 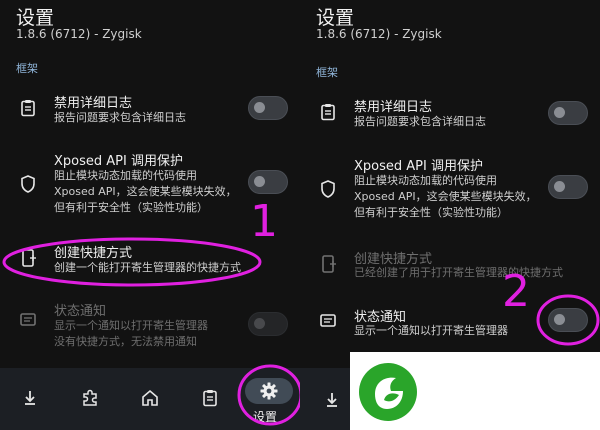 I want to click on annotation-number-1: 1, so click(x=264, y=221).